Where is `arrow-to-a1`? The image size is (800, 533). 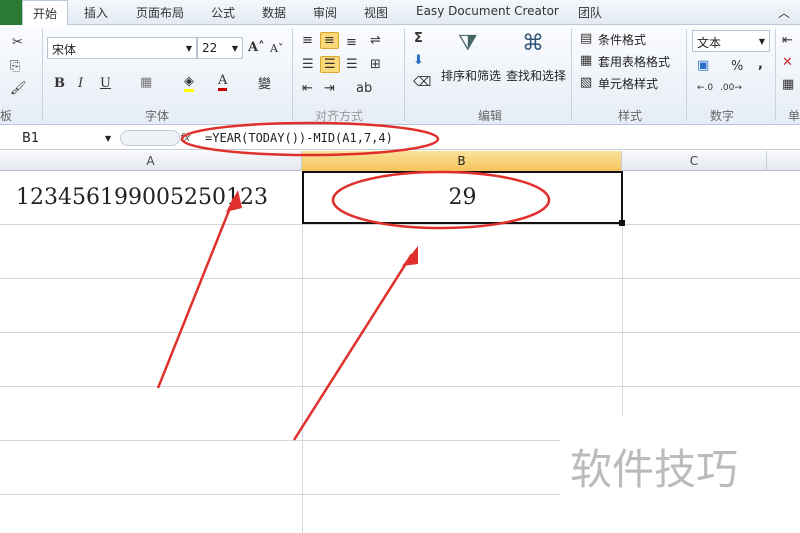
arrow-to-a1 is located at coordinates (196, 293).